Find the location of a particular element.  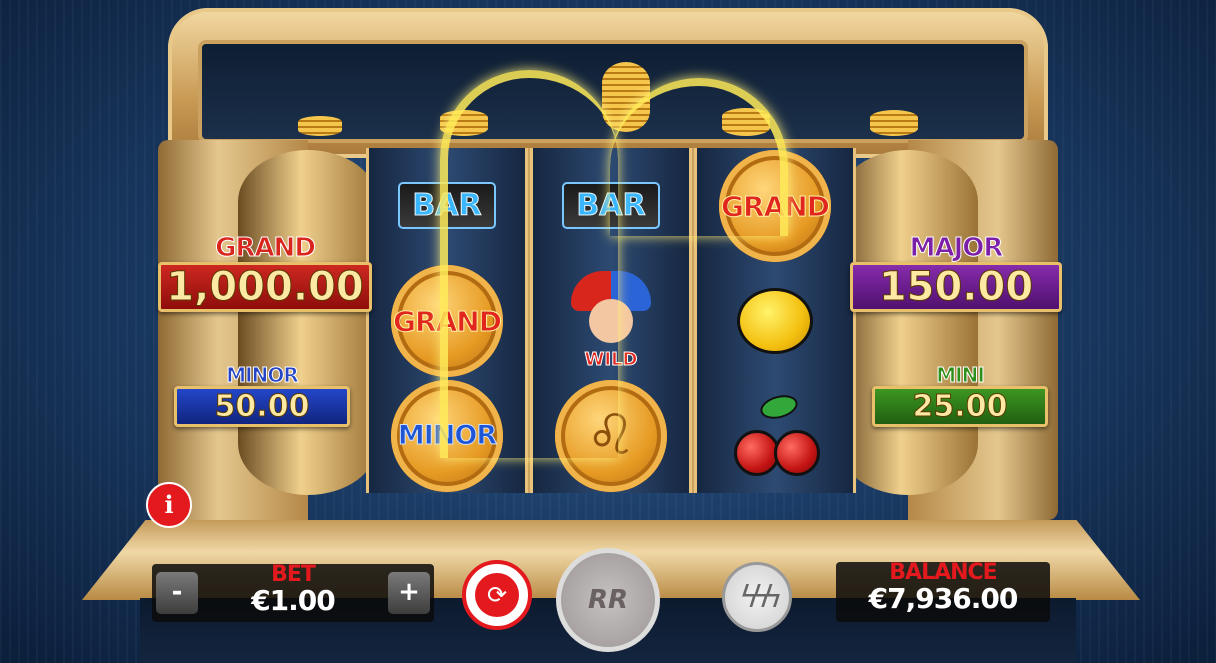

mini-jackpot-value: 25.00 is located at coordinates (960, 406).